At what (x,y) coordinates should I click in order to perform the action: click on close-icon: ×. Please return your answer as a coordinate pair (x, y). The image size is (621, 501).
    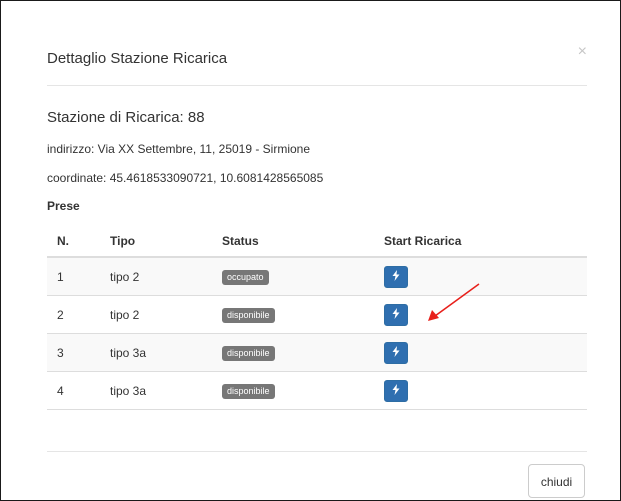
    Looking at the image, I should click on (582, 52).